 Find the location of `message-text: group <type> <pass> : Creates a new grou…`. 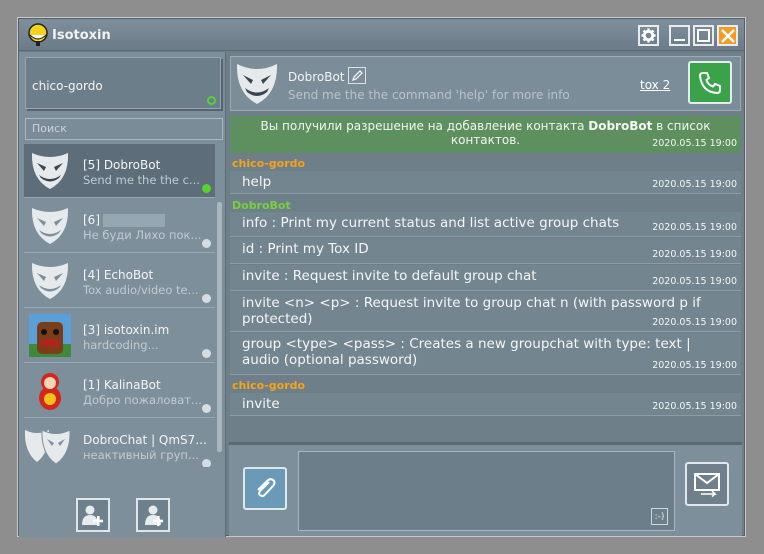

message-text: group <type> <pass> : Creates a new grou… is located at coordinates (466, 352).